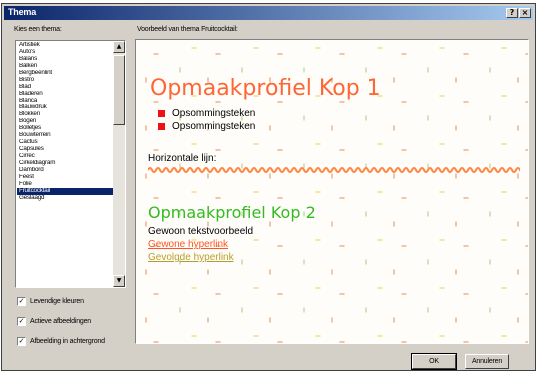 The height and width of the screenshot is (374, 539). Describe the element at coordinates (65, 156) in the screenshot. I see `theme-list-item: Cirrec` at that location.